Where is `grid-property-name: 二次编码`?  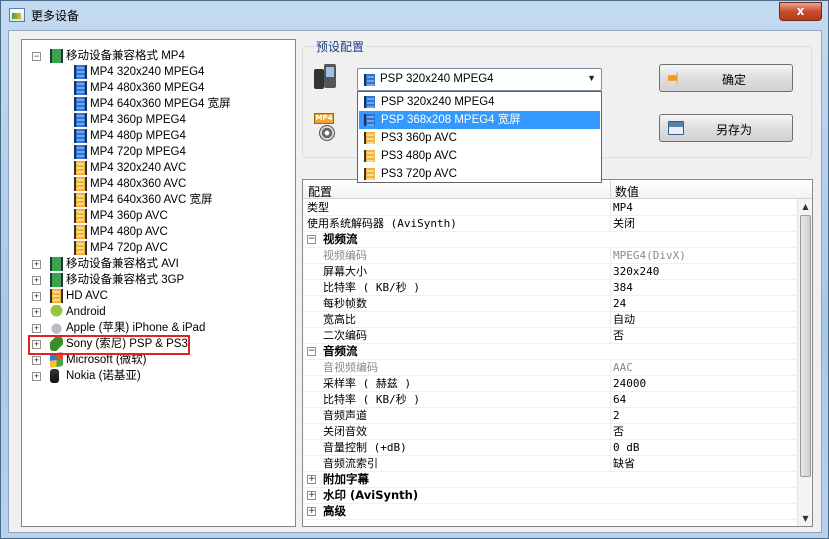
grid-property-name: 二次编码 is located at coordinates (345, 335).